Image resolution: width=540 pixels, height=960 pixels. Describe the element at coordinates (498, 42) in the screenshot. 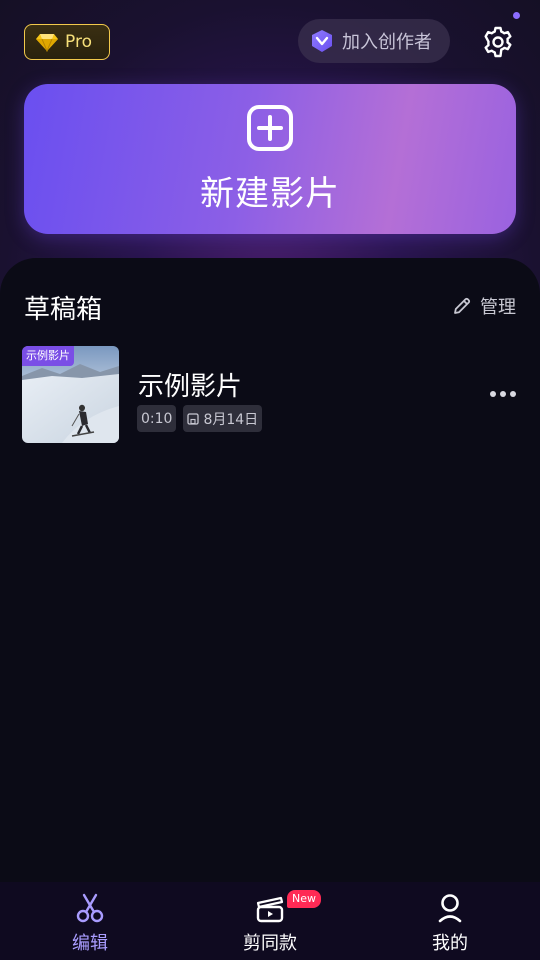

I see `settings-gear-icon` at that location.